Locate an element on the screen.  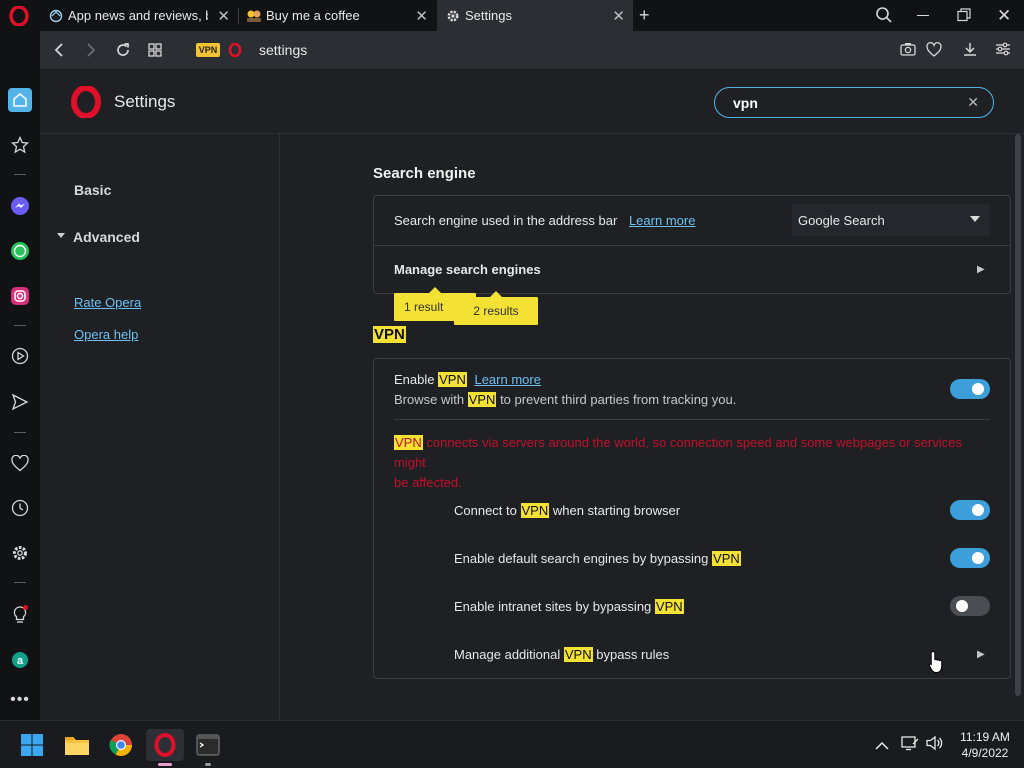
more-options-icon: ••• is located at coordinates (20, 700).